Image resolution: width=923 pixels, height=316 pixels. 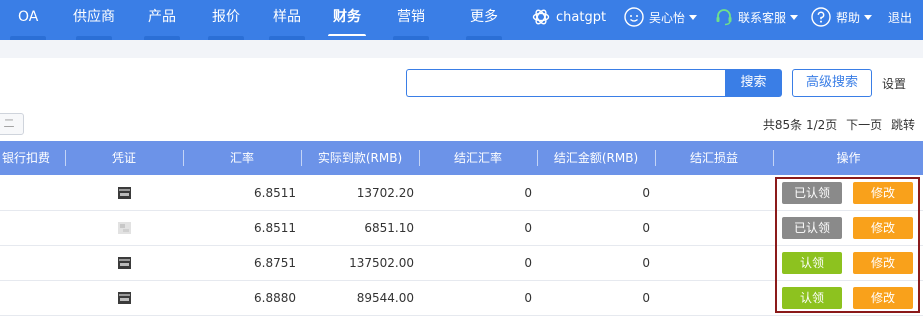 I want to click on nav-item-products: 产品, so click(x=162, y=20).